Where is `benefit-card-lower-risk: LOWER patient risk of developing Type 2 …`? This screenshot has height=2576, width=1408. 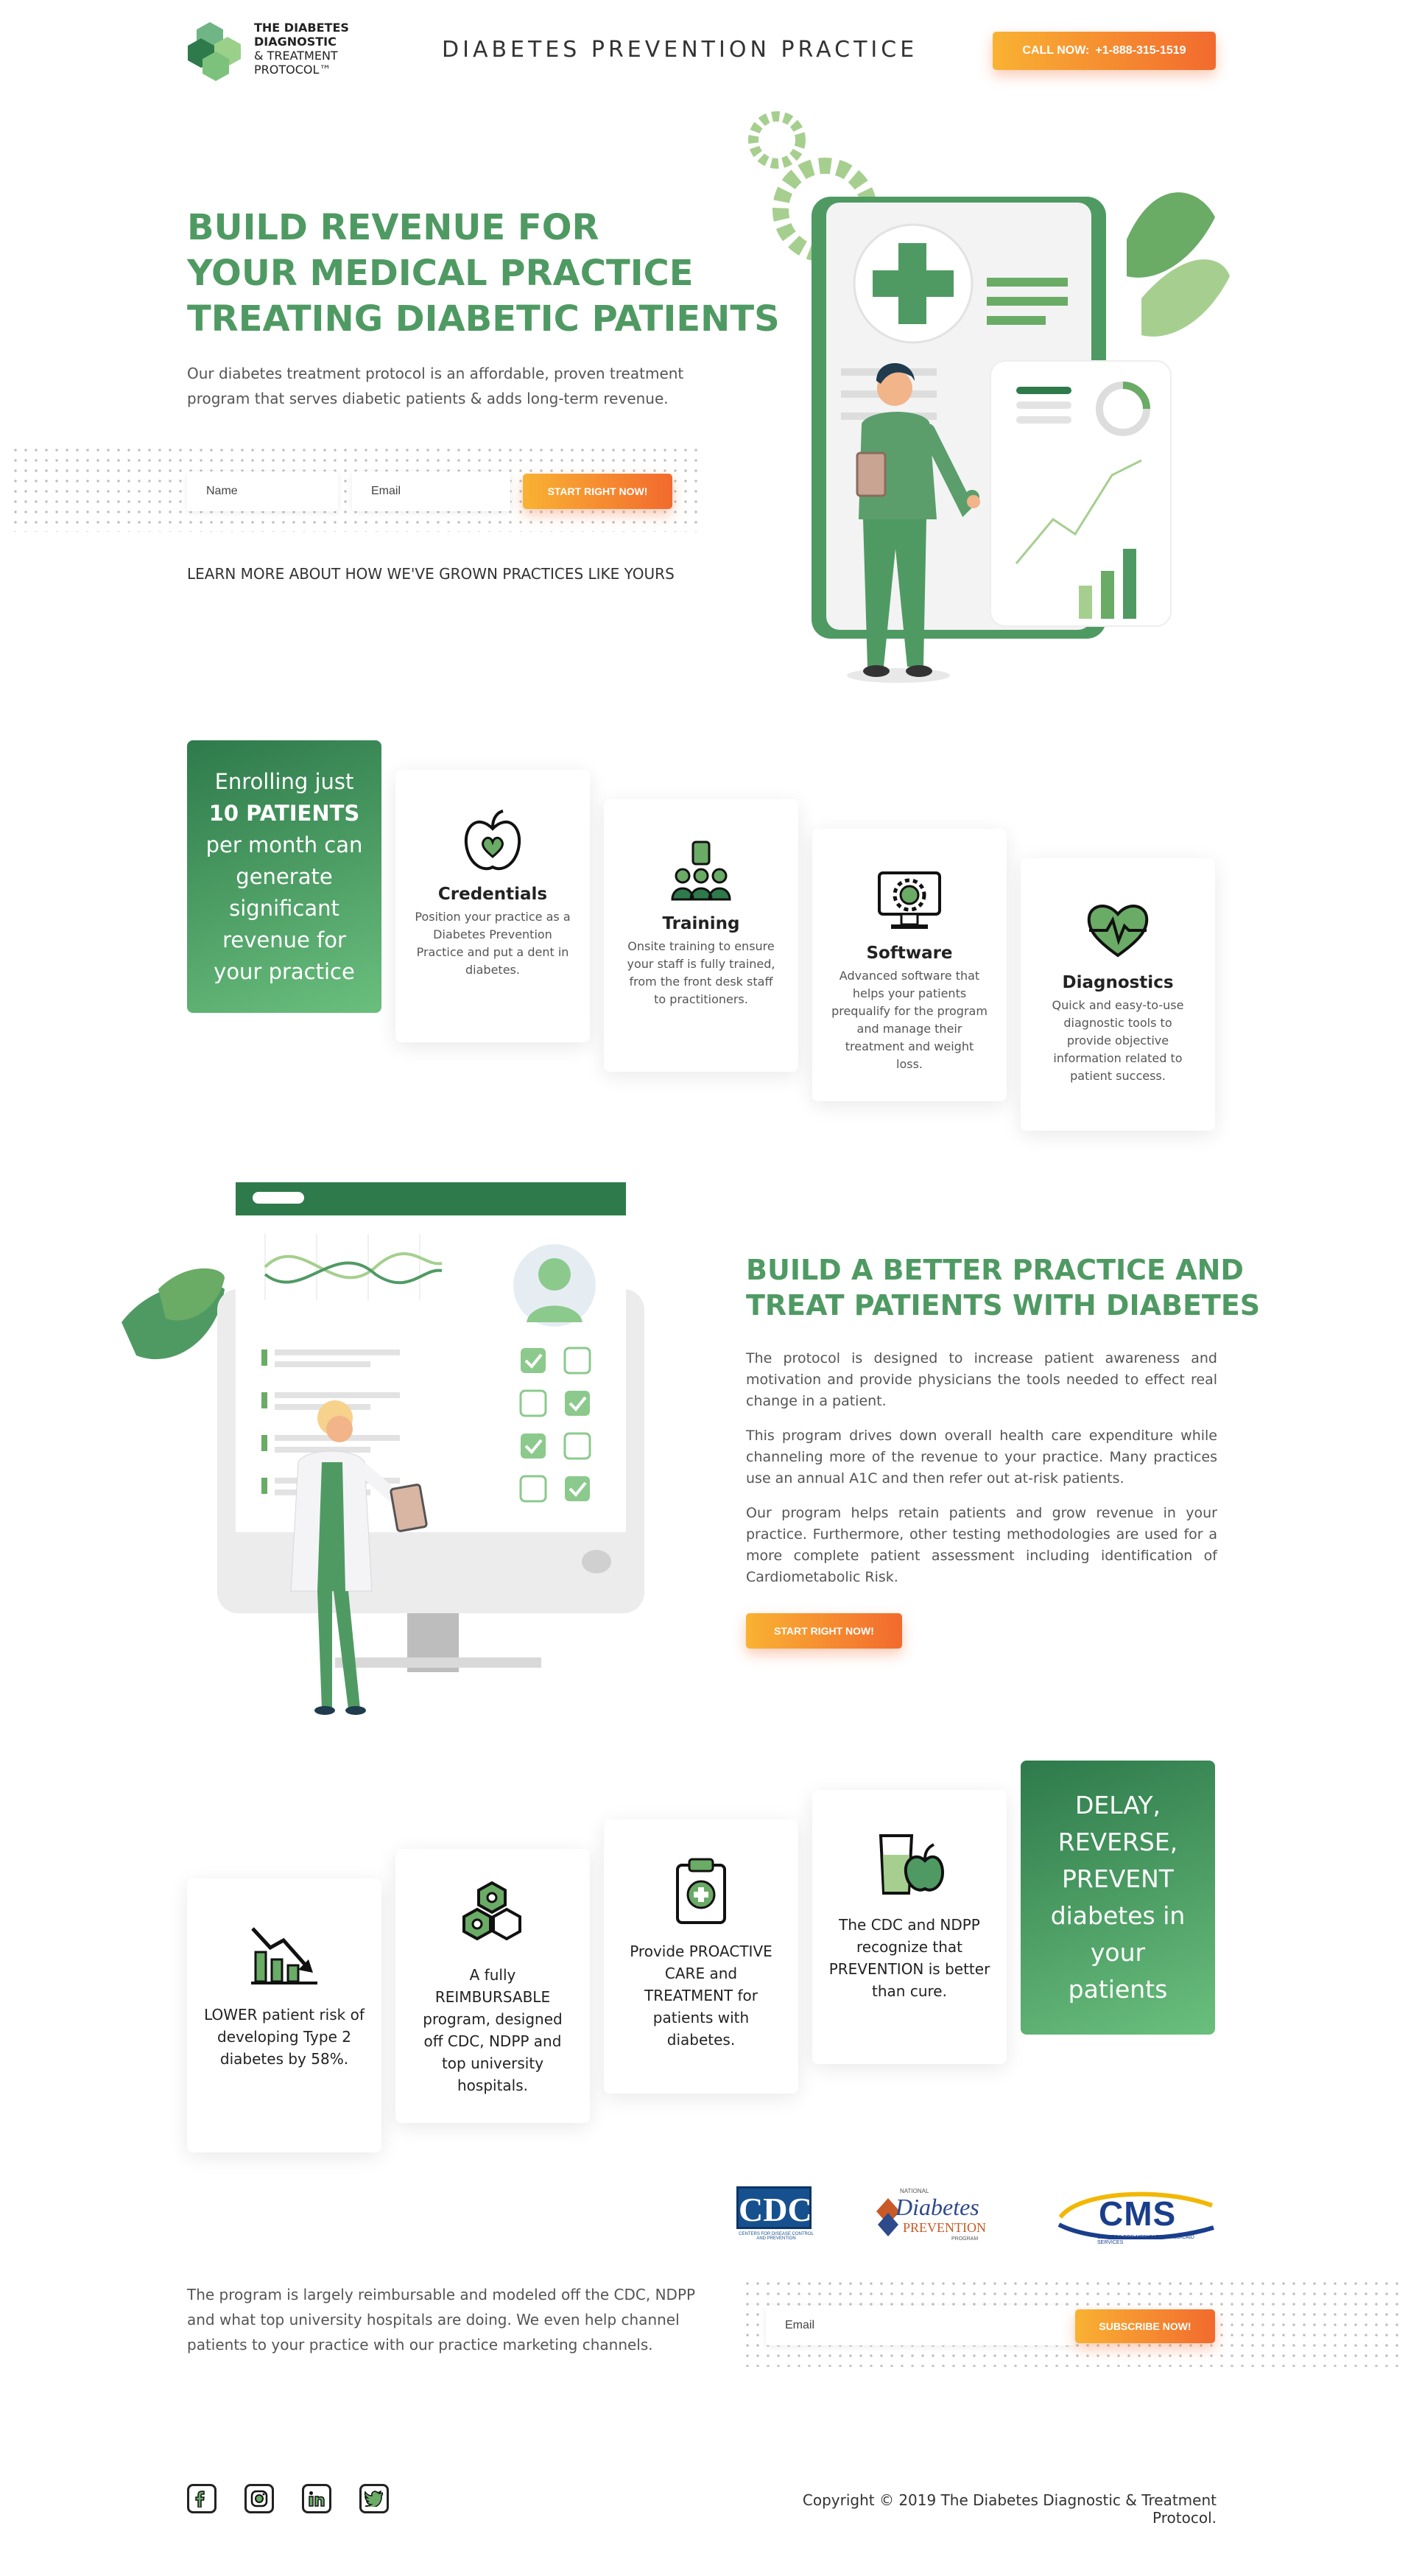 benefit-card-lower-risk: LOWER patient risk of developing Type 2 … is located at coordinates (284, 2015).